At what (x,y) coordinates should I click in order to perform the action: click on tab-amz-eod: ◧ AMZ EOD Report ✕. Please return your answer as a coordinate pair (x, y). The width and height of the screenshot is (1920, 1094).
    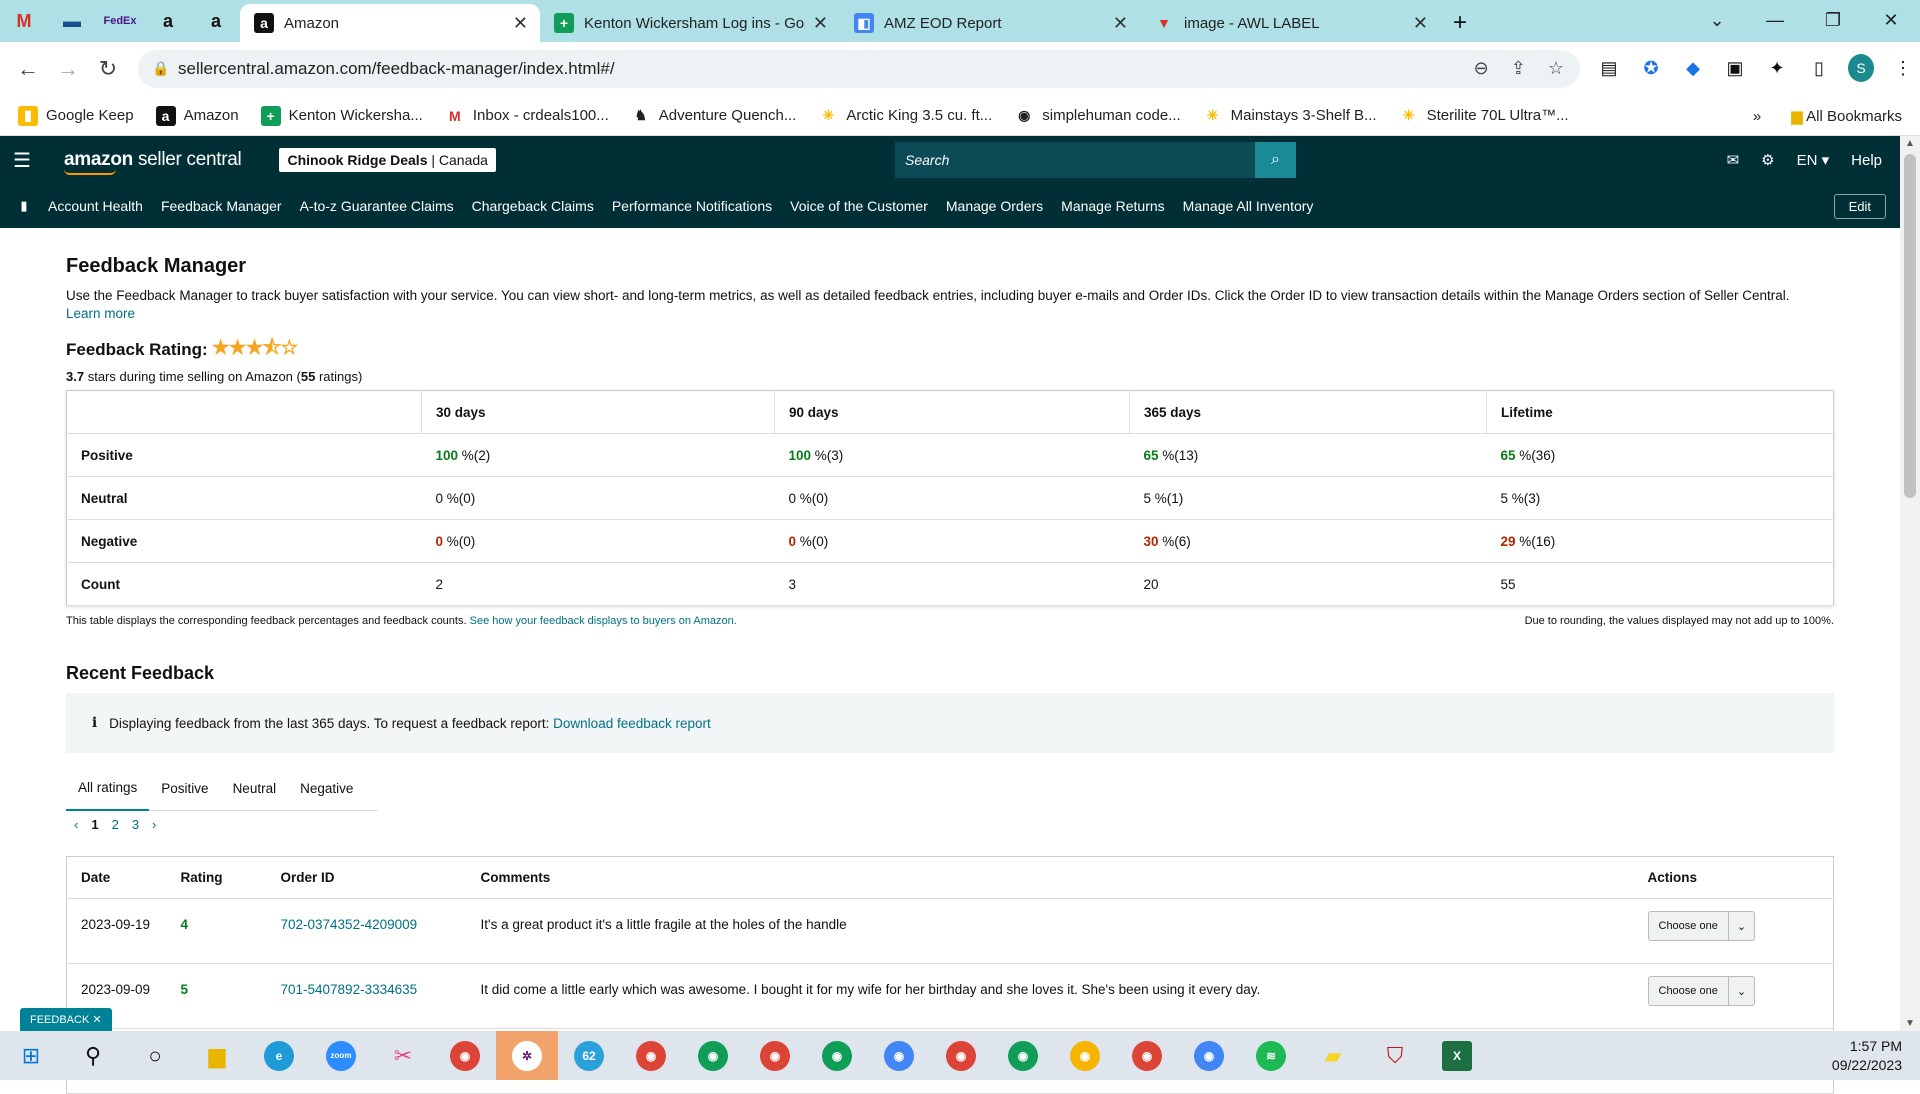
    Looking at the image, I should click on (990, 23).